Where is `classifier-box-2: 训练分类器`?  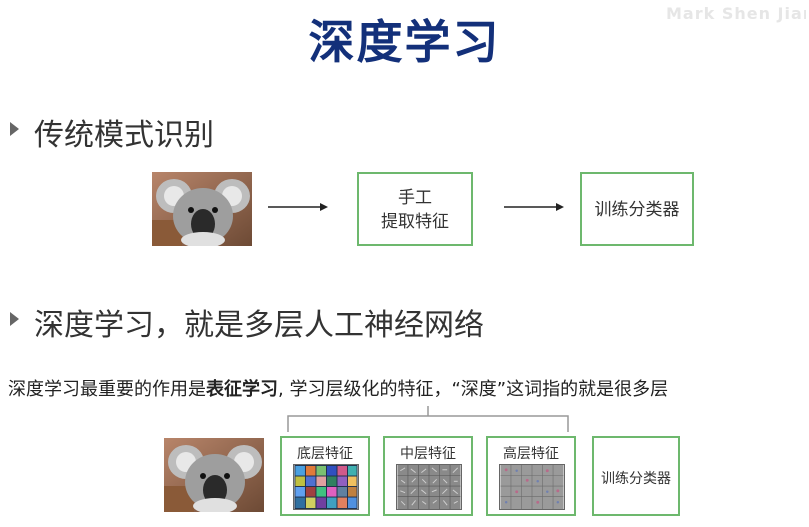
classifier-box-2: 训练分类器 is located at coordinates (636, 476).